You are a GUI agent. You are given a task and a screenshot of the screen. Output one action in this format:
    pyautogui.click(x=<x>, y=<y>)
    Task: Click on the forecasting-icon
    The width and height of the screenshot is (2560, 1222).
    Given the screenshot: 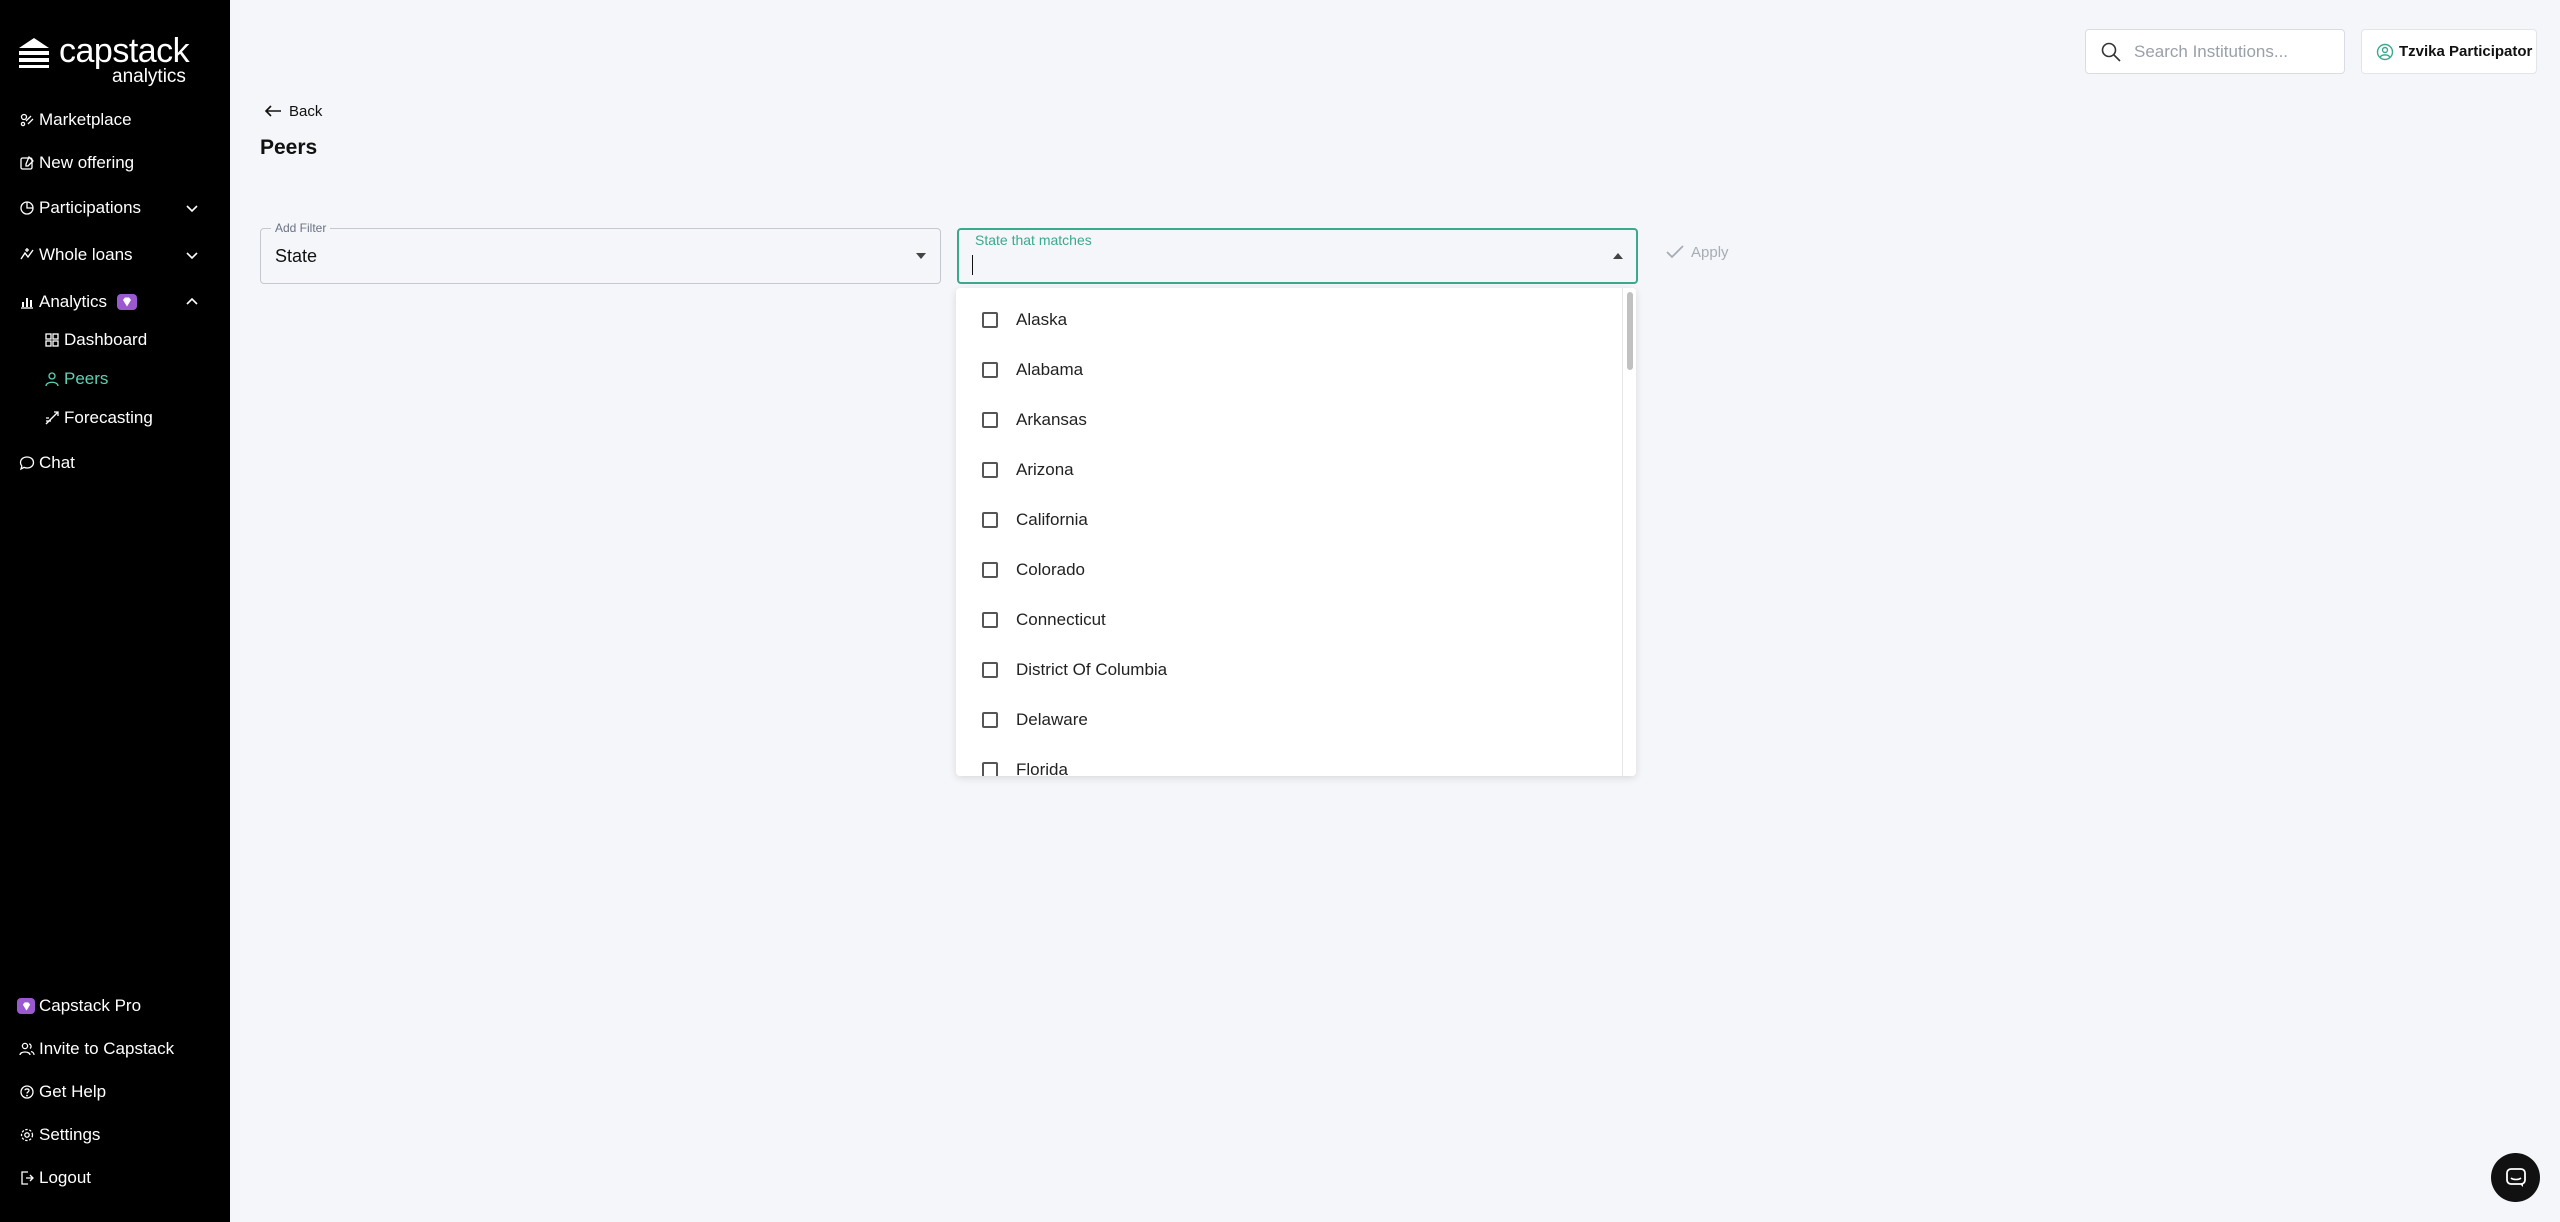 What is the action you would take?
    pyautogui.click(x=52, y=418)
    